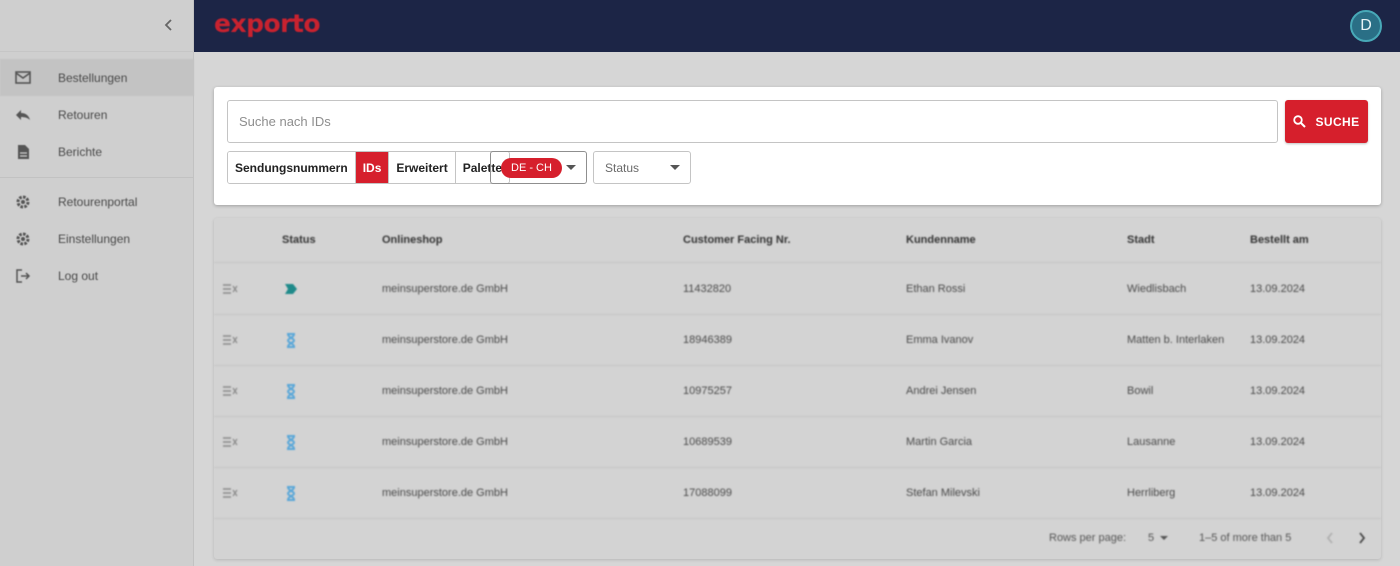  Describe the element at coordinates (531, 167) in the screenshot. I see `country-chip: DE - CH` at that location.